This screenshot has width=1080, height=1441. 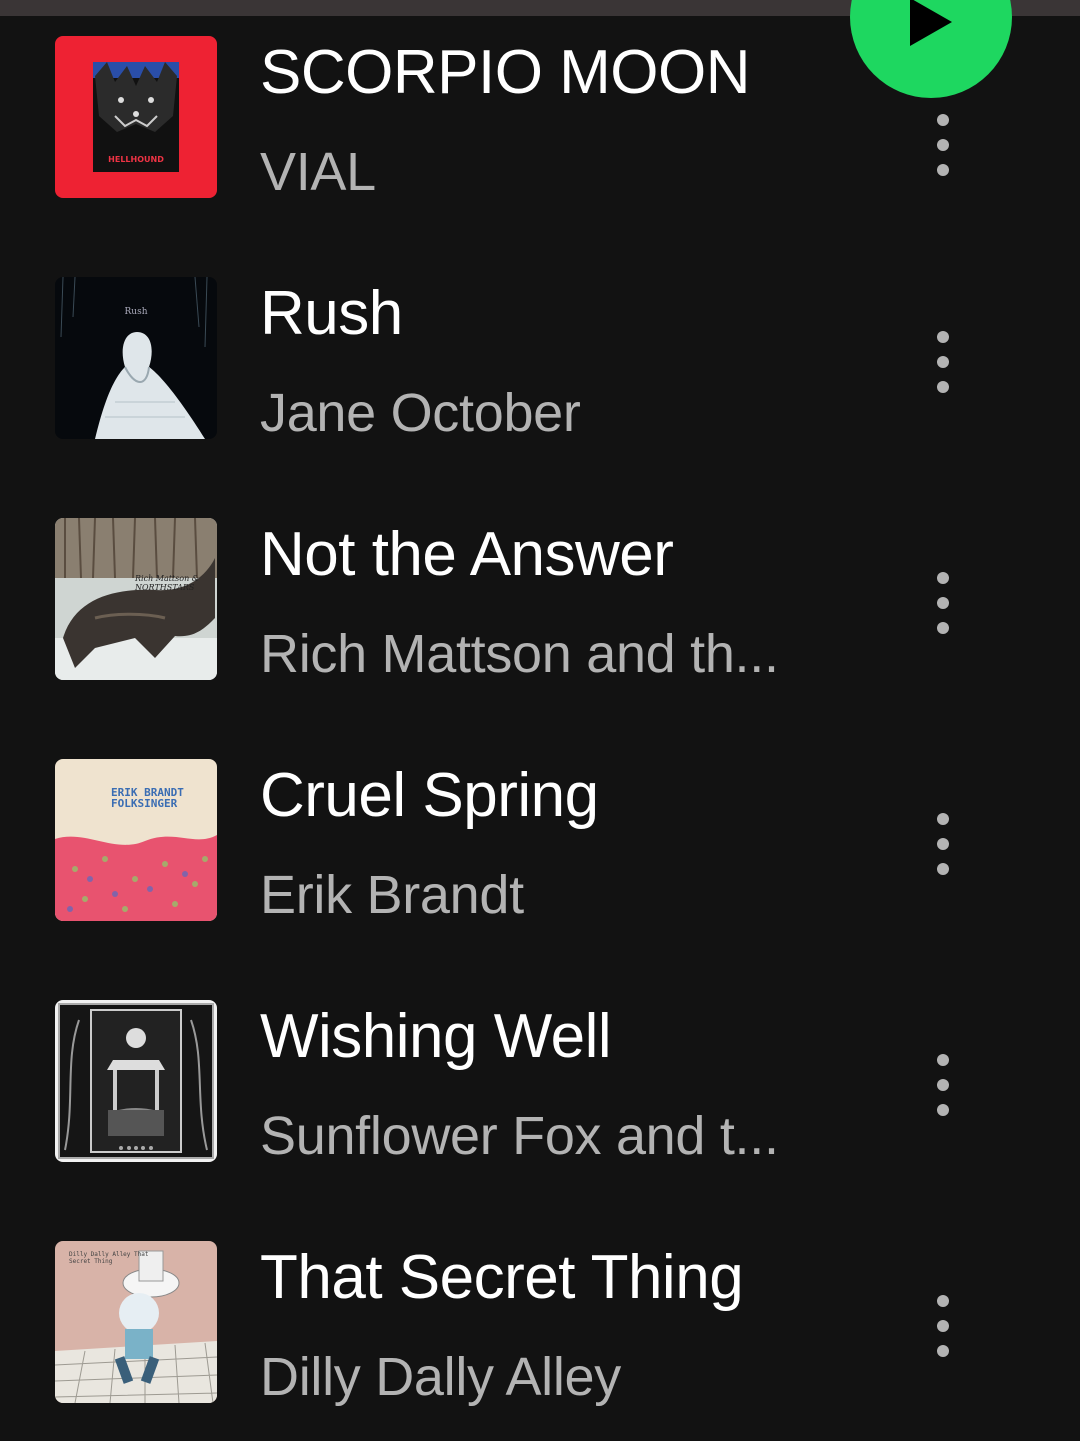 What do you see at coordinates (136, 1322) in the screenshot?
I see `album-art: Dilly Dally Alley That Secret Thing` at bounding box center [136, 1322].